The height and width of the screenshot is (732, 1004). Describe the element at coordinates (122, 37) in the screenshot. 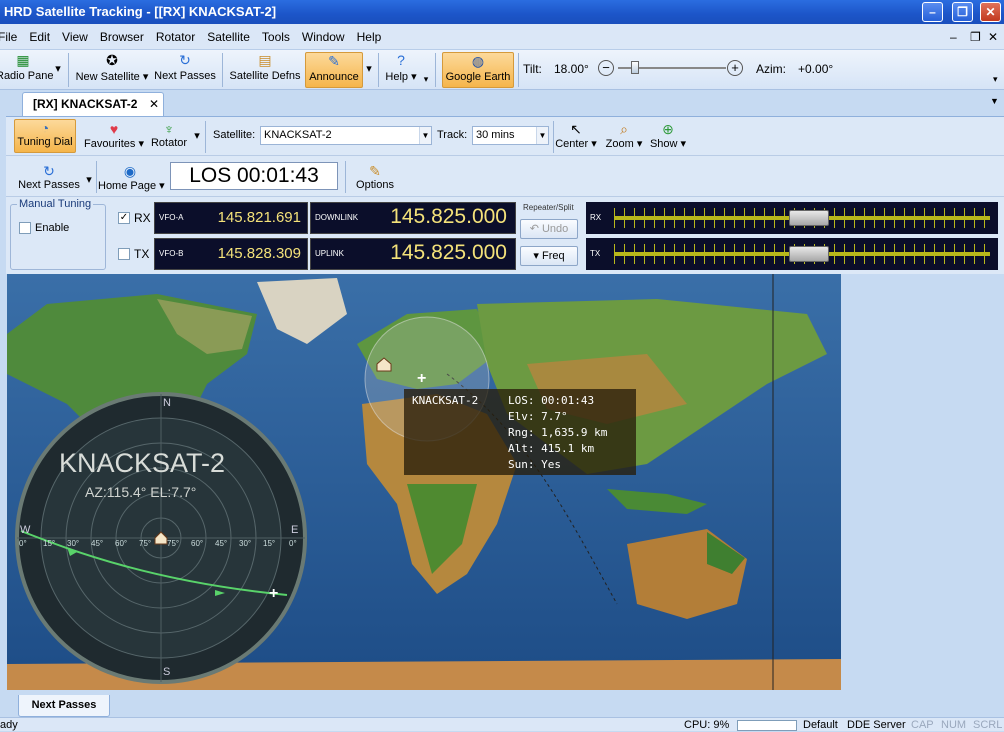

I see `menu-browser: Browser` at that location.